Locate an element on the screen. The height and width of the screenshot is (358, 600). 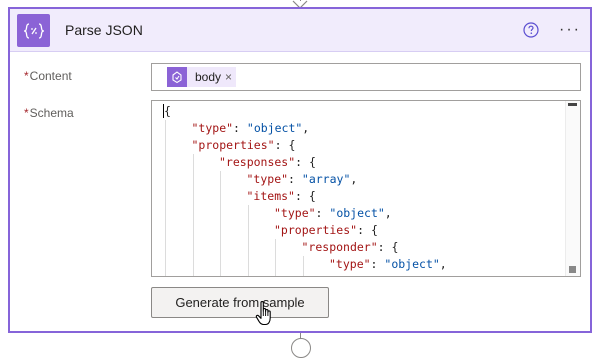
code-line: "responses": { is located at coordinates (267, 162).